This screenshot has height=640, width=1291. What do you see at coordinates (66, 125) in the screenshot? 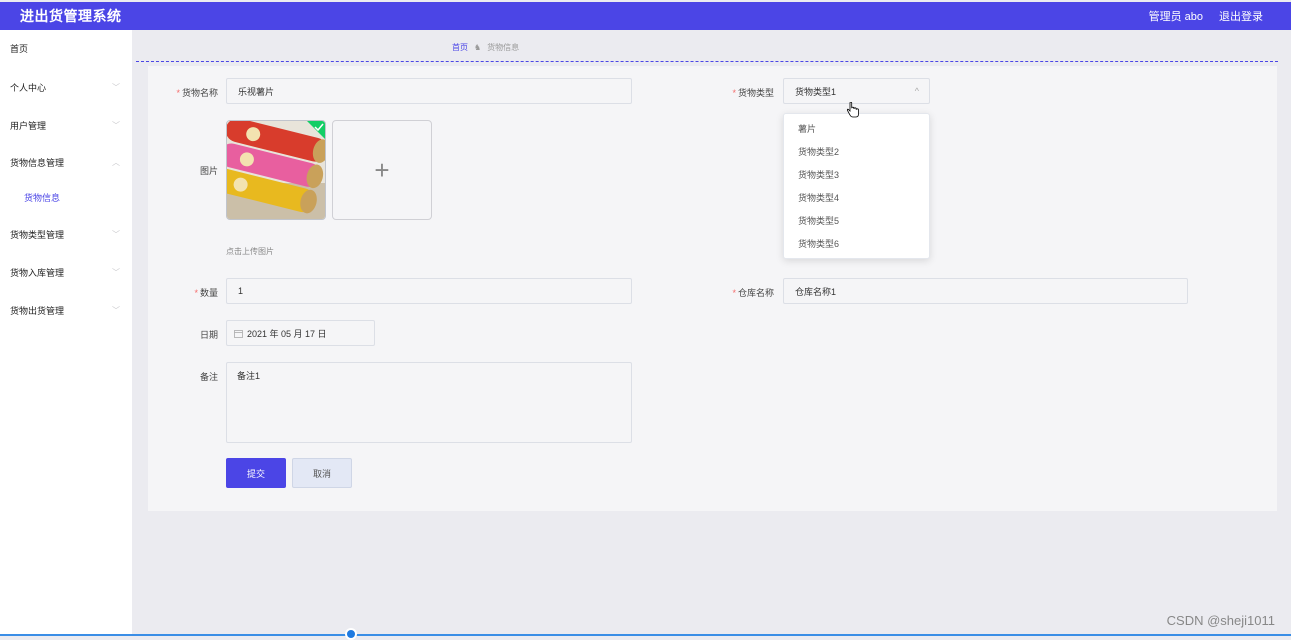
I see `sidebar-item-user-management: 用户管理 ﹀` at bounding box center [66, 125].